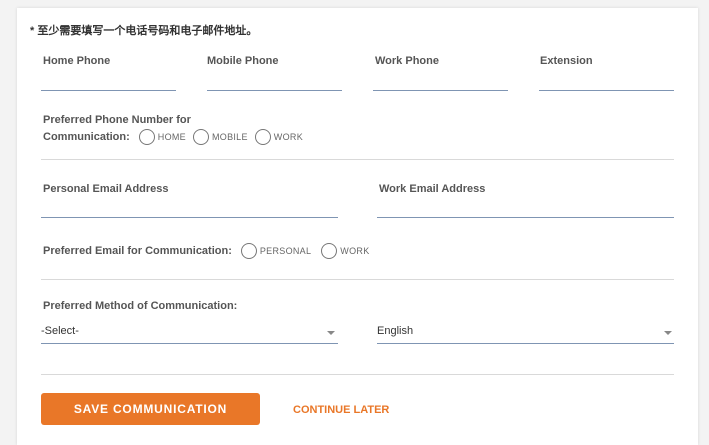 The width and height of the screenshot is (709, 445). What do you see at coordinates (137, 251) in the screenshot?
I see `preferred-email-label: Preferred Email for Communication:` at bounding box center [137, 251].